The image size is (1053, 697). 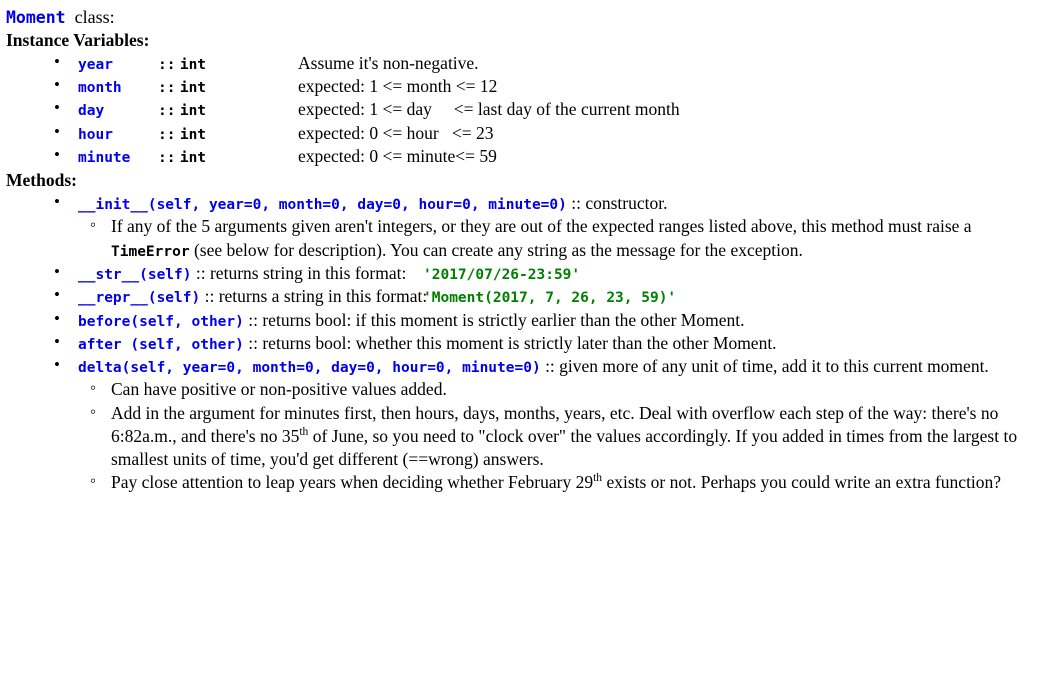 I want to click on variable-name: month, so click(x=100, y=88).